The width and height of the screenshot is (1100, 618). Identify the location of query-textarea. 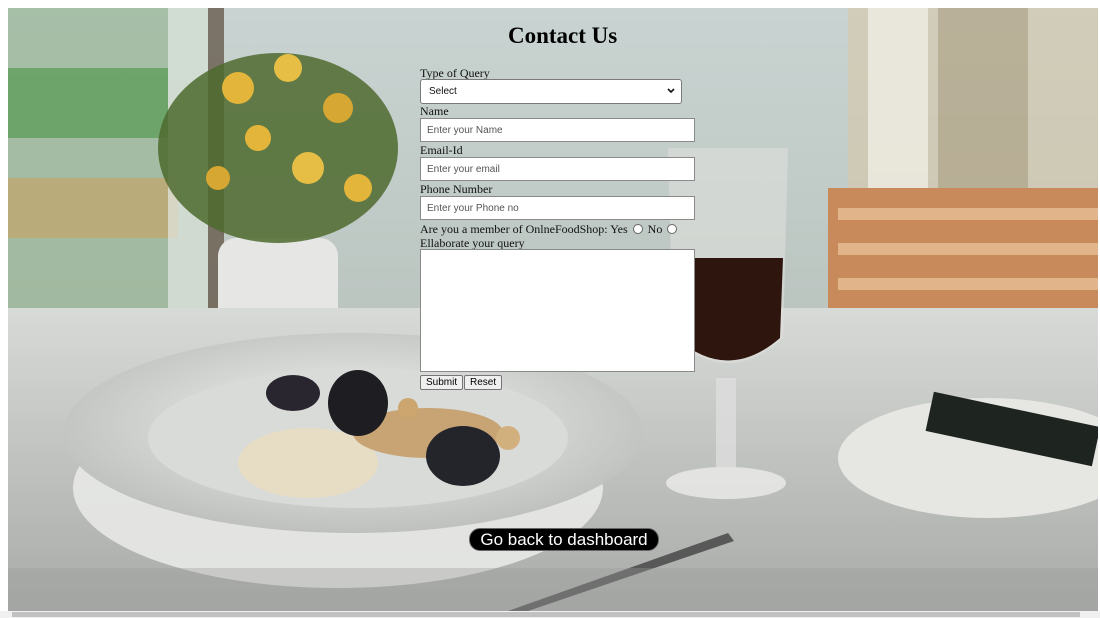
(557, 310).